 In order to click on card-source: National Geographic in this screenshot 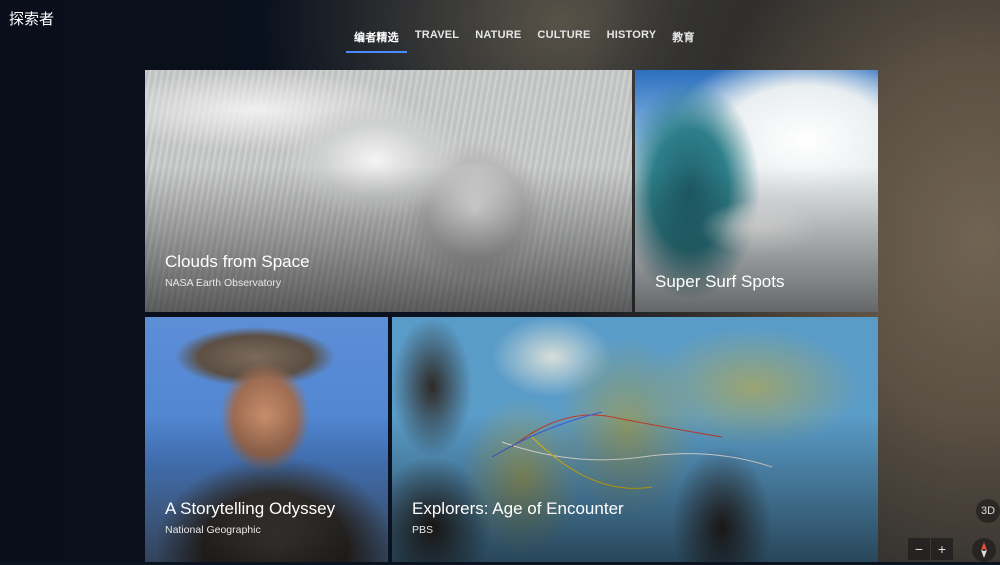, I will do `click(213, 530)`.